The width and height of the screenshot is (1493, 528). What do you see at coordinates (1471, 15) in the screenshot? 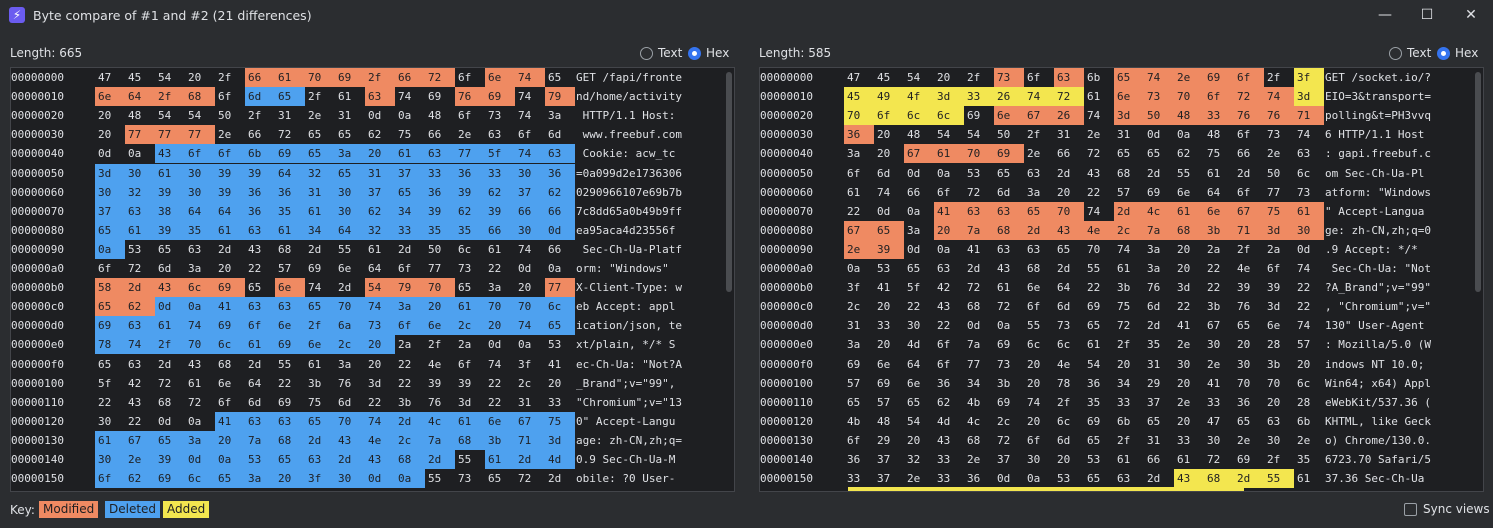
I see `close-button: ✕` at bounding box center [1471, 15].